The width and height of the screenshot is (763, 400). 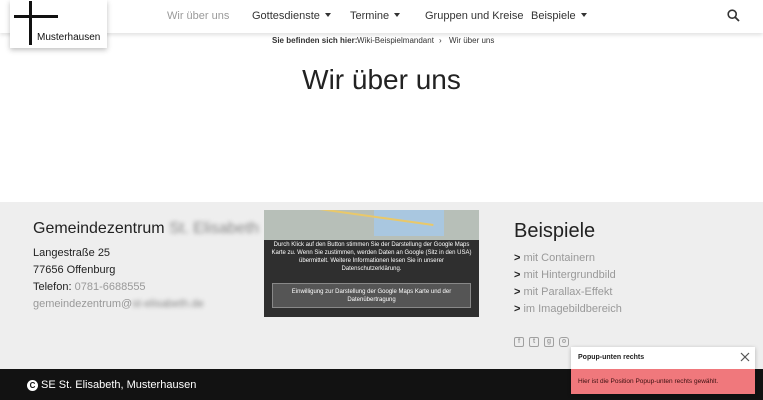 I want to click on cross-logo-bar, so click(x=36, y=16).